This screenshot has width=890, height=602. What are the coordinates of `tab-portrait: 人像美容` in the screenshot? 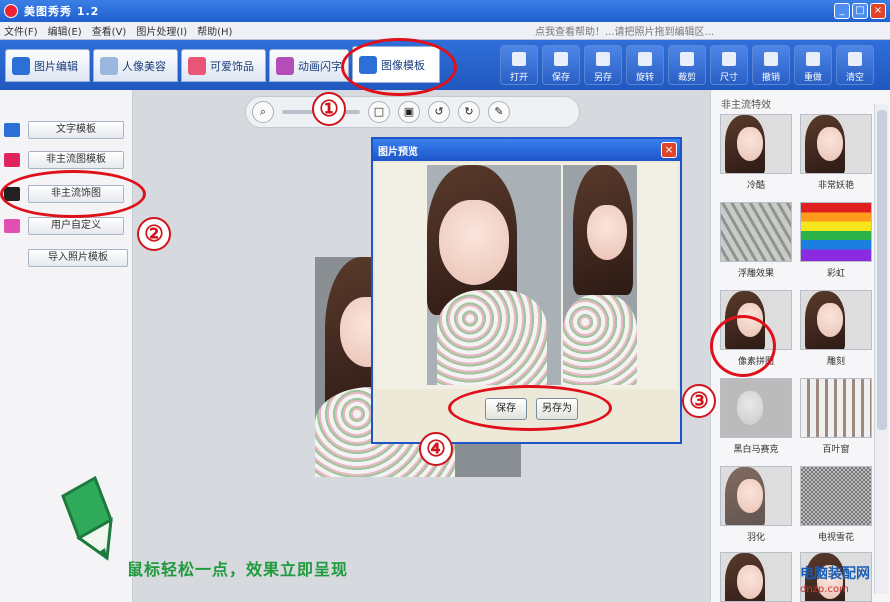 It's located at (135, 65).